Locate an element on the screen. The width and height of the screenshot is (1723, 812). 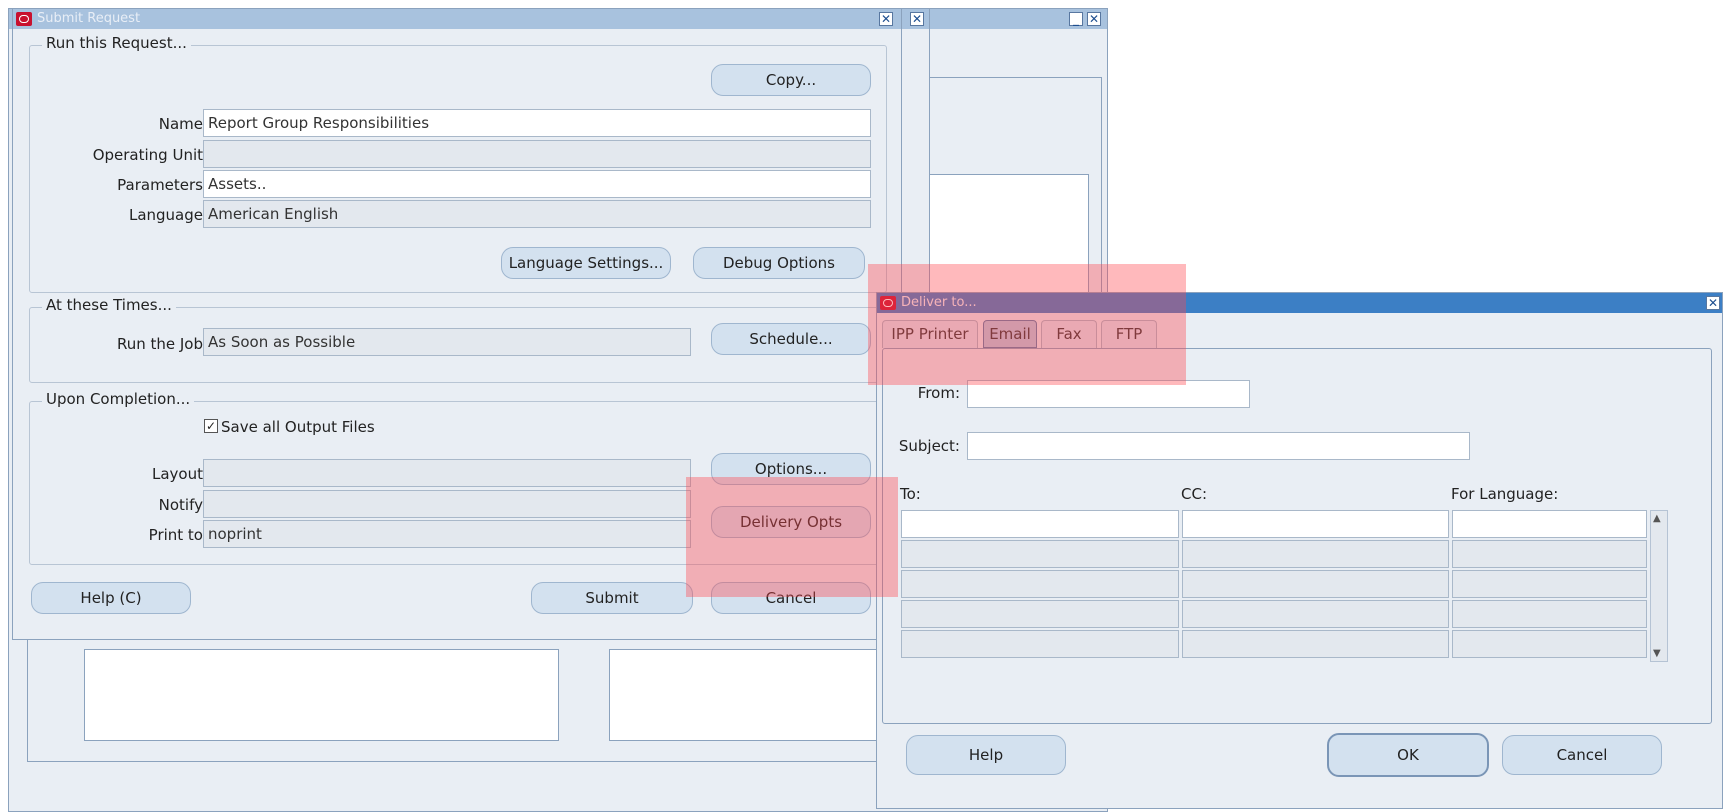
operating-unit-field is located at coordinates (537, 154).